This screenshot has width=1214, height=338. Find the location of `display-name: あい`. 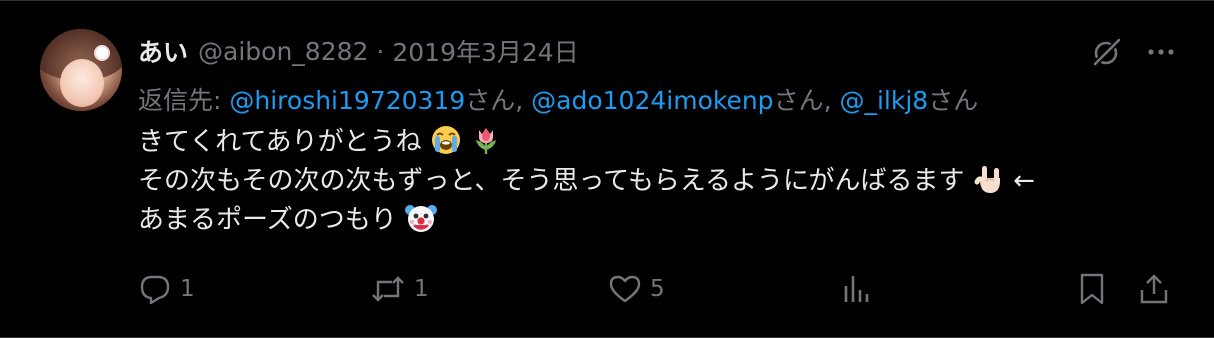

display-name: あい is located at coordinates (163, 51).